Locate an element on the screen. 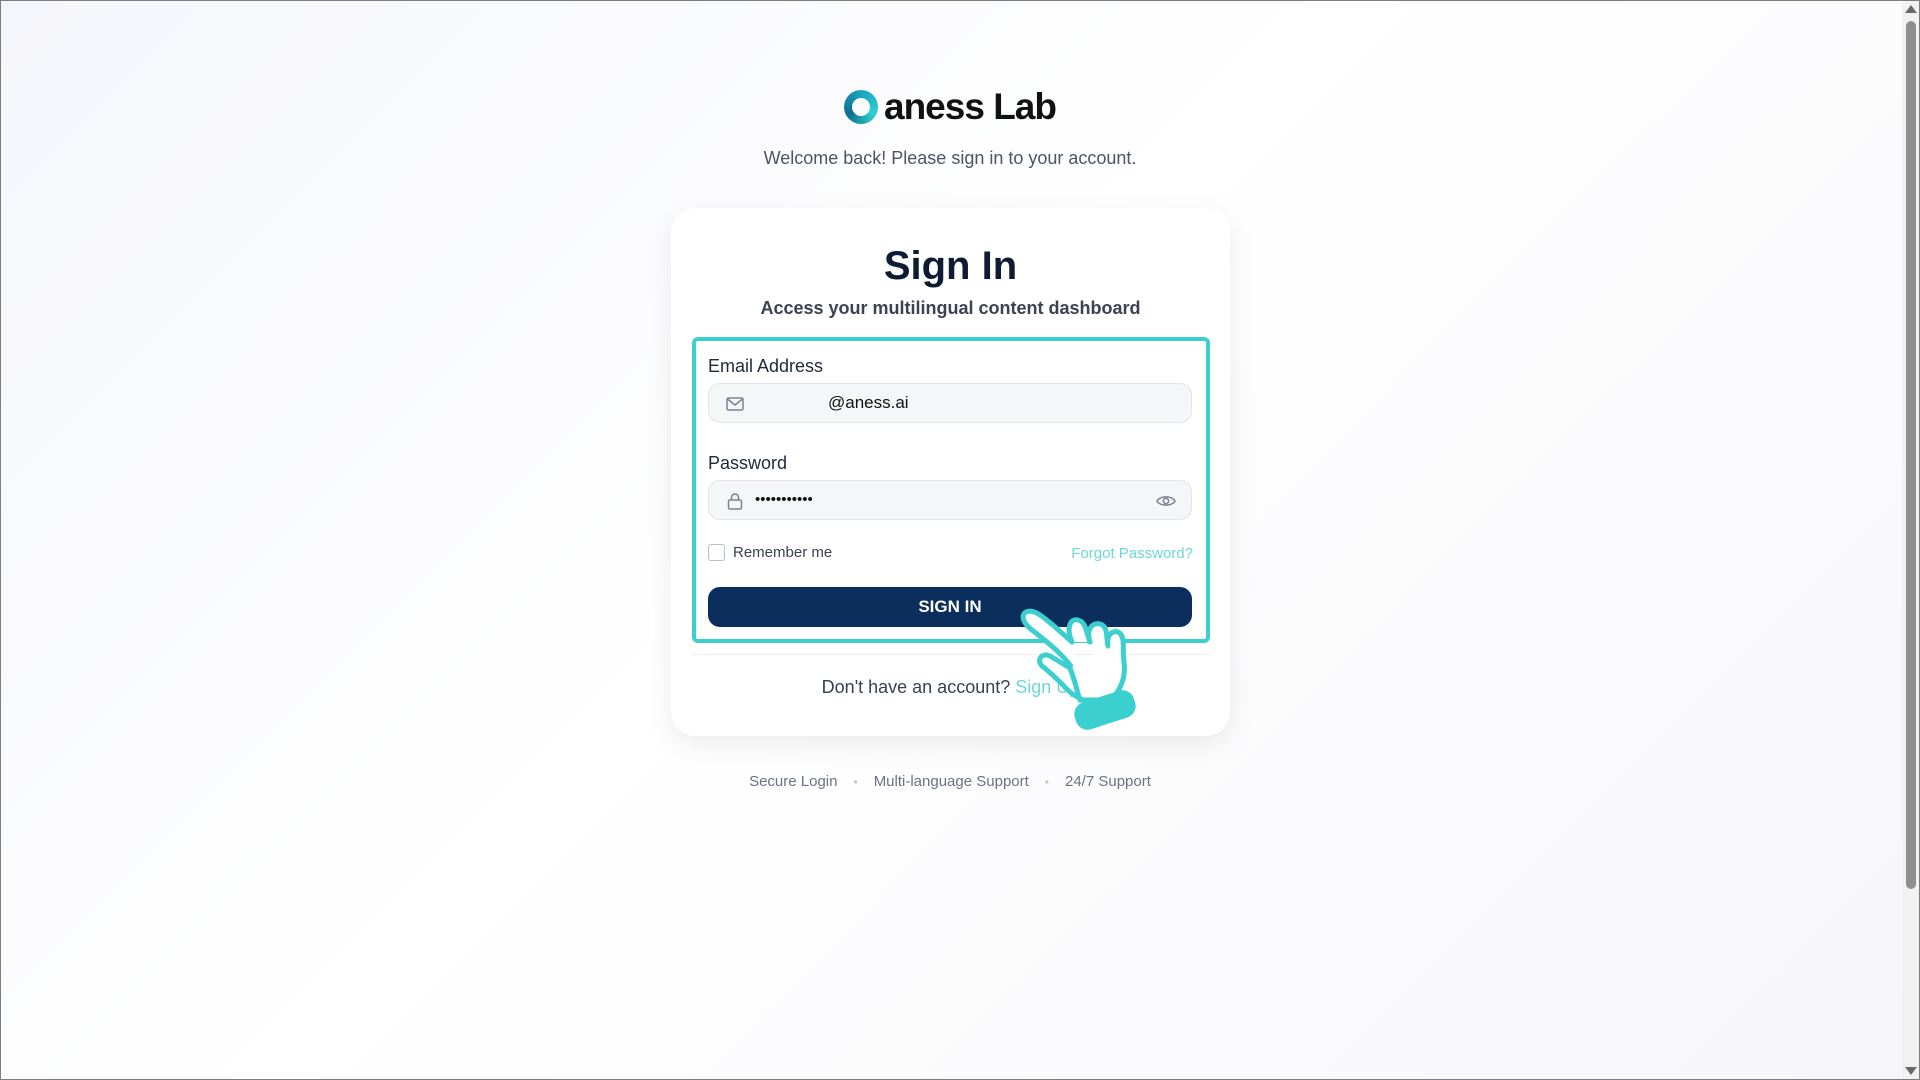 This screenshot has width=1920, height=1080. signup-prompt-text: Don't have an account? is located at coordinates (916, 687).